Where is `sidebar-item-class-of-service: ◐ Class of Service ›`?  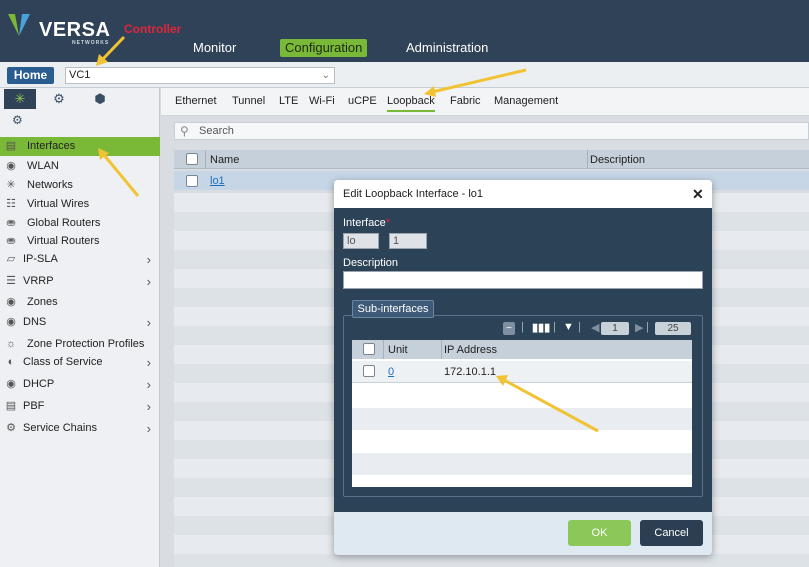 sidebar-item-class-of-service: ◐ Class of Service › is located at coordinates (80, 362).